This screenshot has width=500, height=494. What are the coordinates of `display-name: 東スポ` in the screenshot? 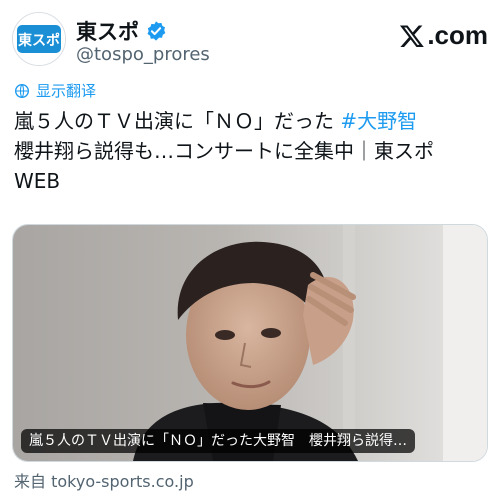 It's located at (107, 31).